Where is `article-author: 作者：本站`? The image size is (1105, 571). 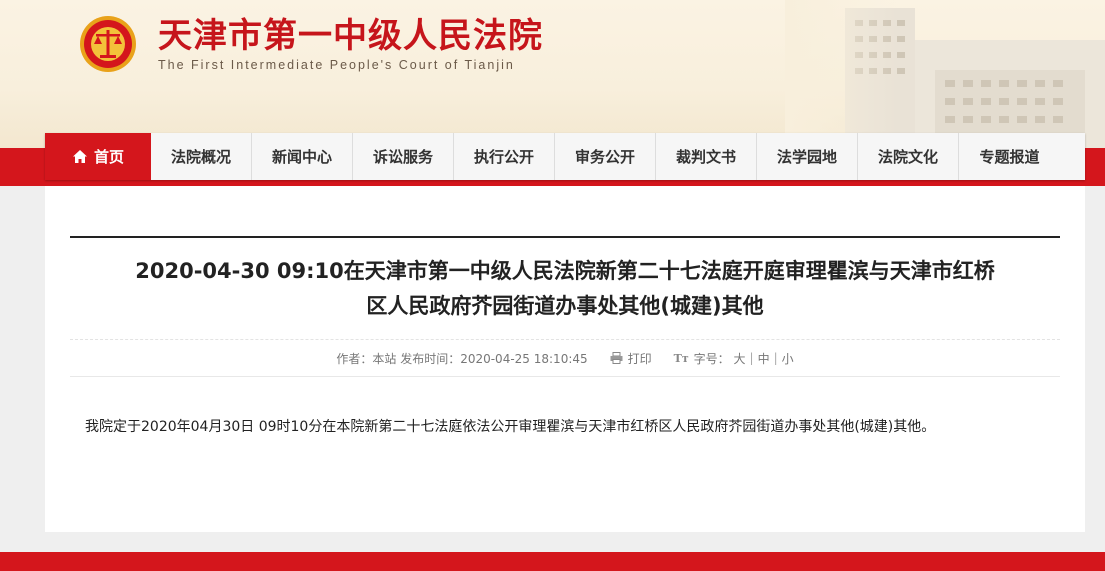
article-author: 作者：本站 is located at coordinates (366, 358).